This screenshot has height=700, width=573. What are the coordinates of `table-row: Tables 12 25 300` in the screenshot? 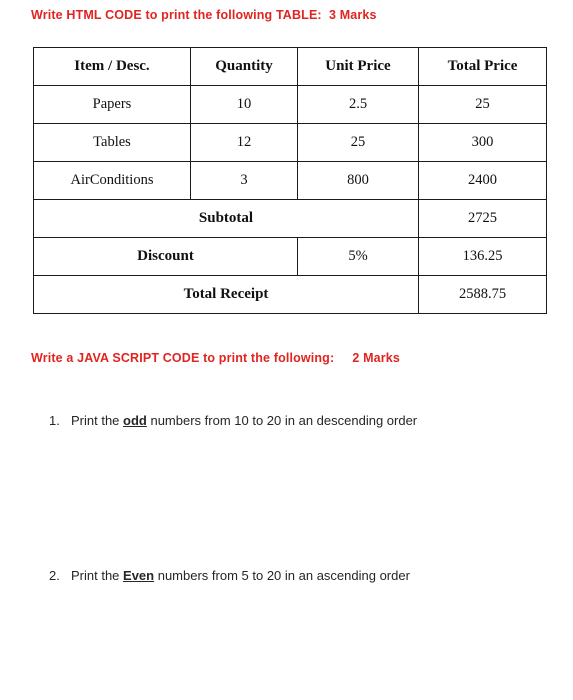 It's located at (290, 142).